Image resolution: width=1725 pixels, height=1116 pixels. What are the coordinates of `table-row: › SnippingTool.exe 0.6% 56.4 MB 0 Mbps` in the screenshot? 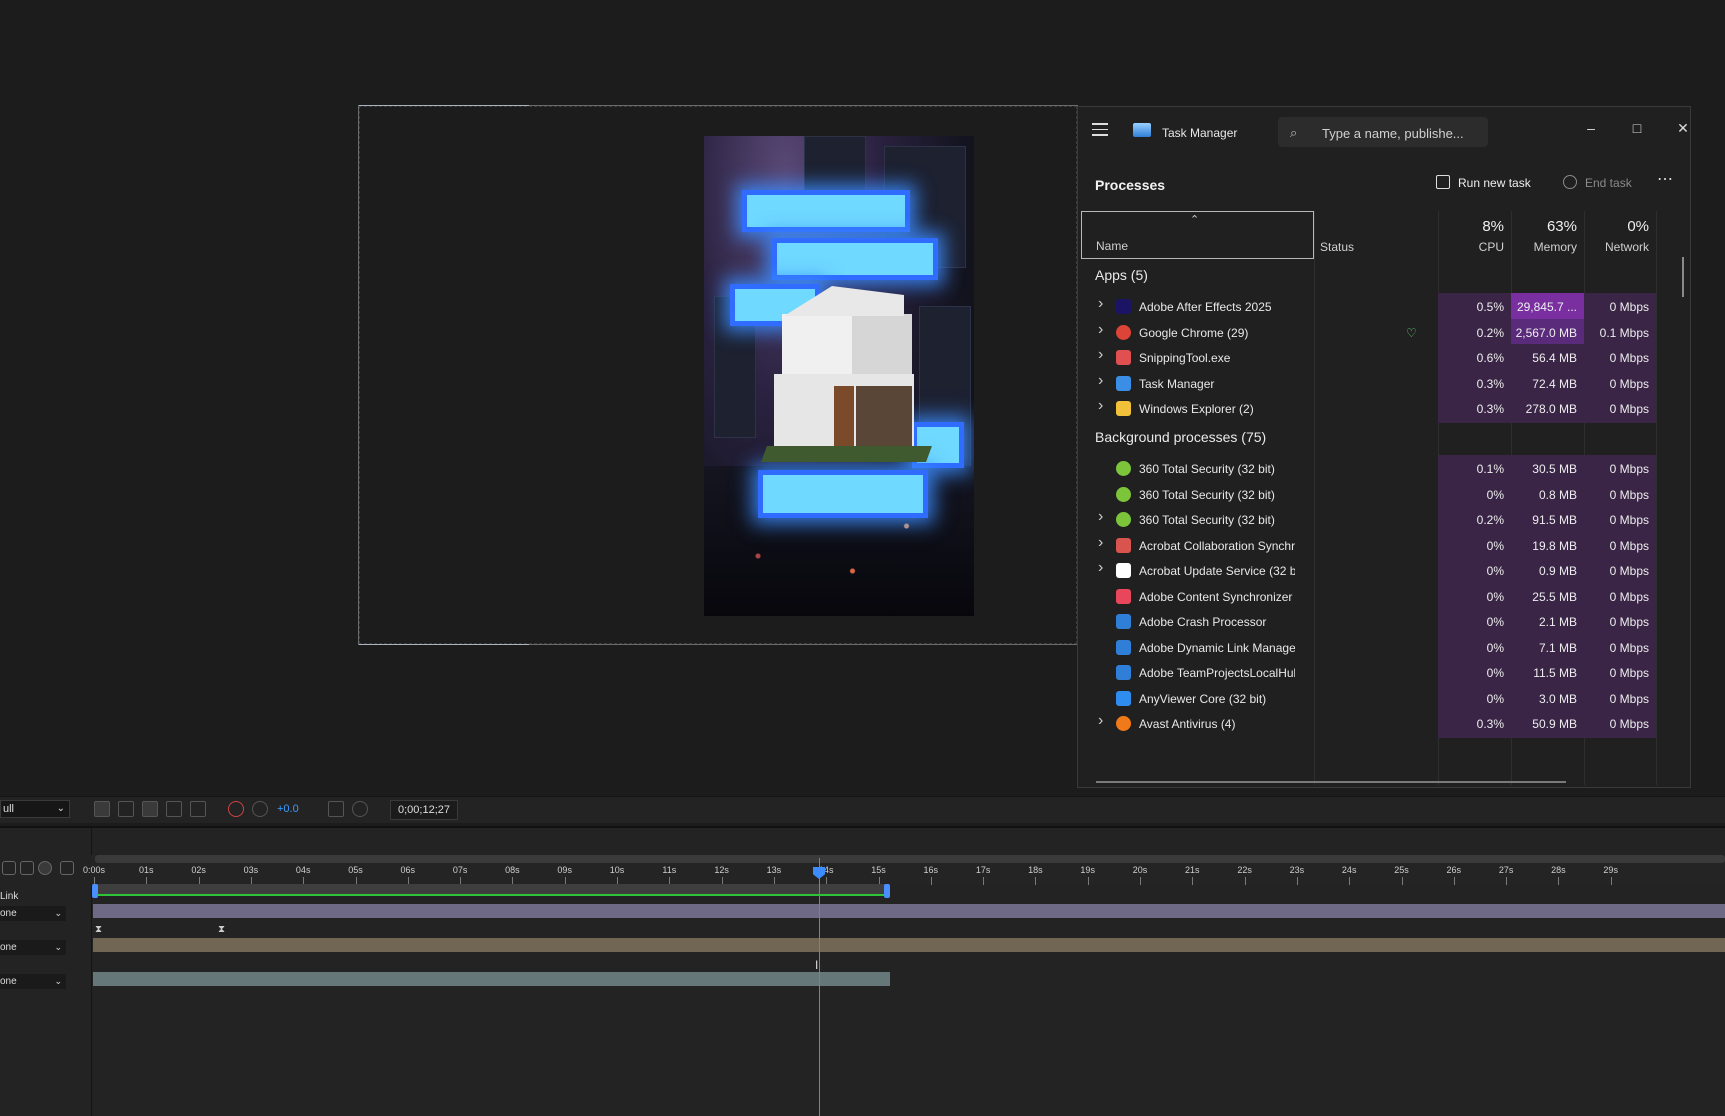 It's located at (1378, 358).